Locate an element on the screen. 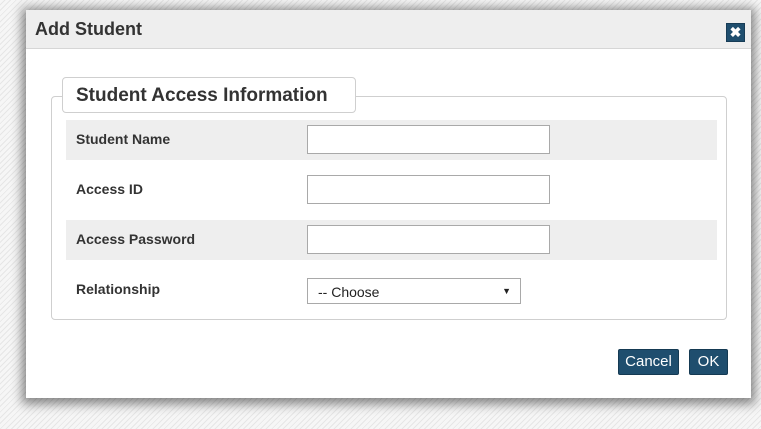 The image size is (761, 429). form-row-relationship: Relationship -- Choose ▼ is located at coordinates (391, 290).